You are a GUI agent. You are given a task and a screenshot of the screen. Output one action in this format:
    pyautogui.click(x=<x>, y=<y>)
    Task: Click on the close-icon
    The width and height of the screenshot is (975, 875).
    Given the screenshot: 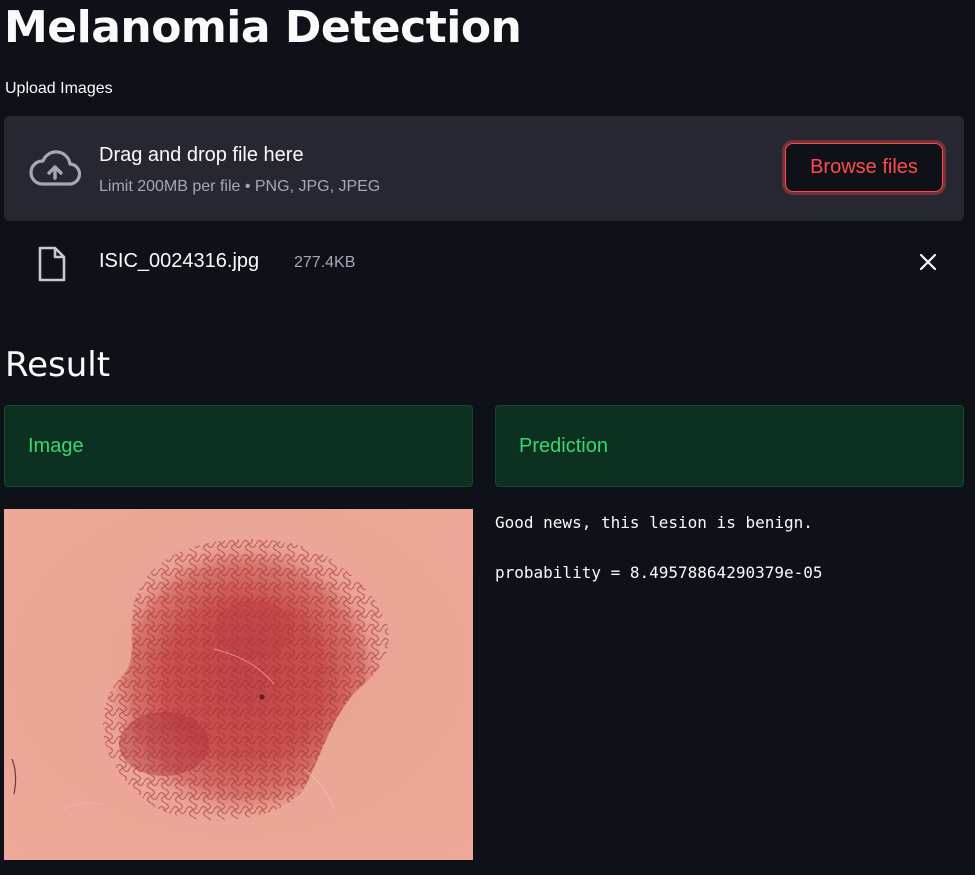 What is the action you would take?
    pyautogui.click(x=928, y=262)
    